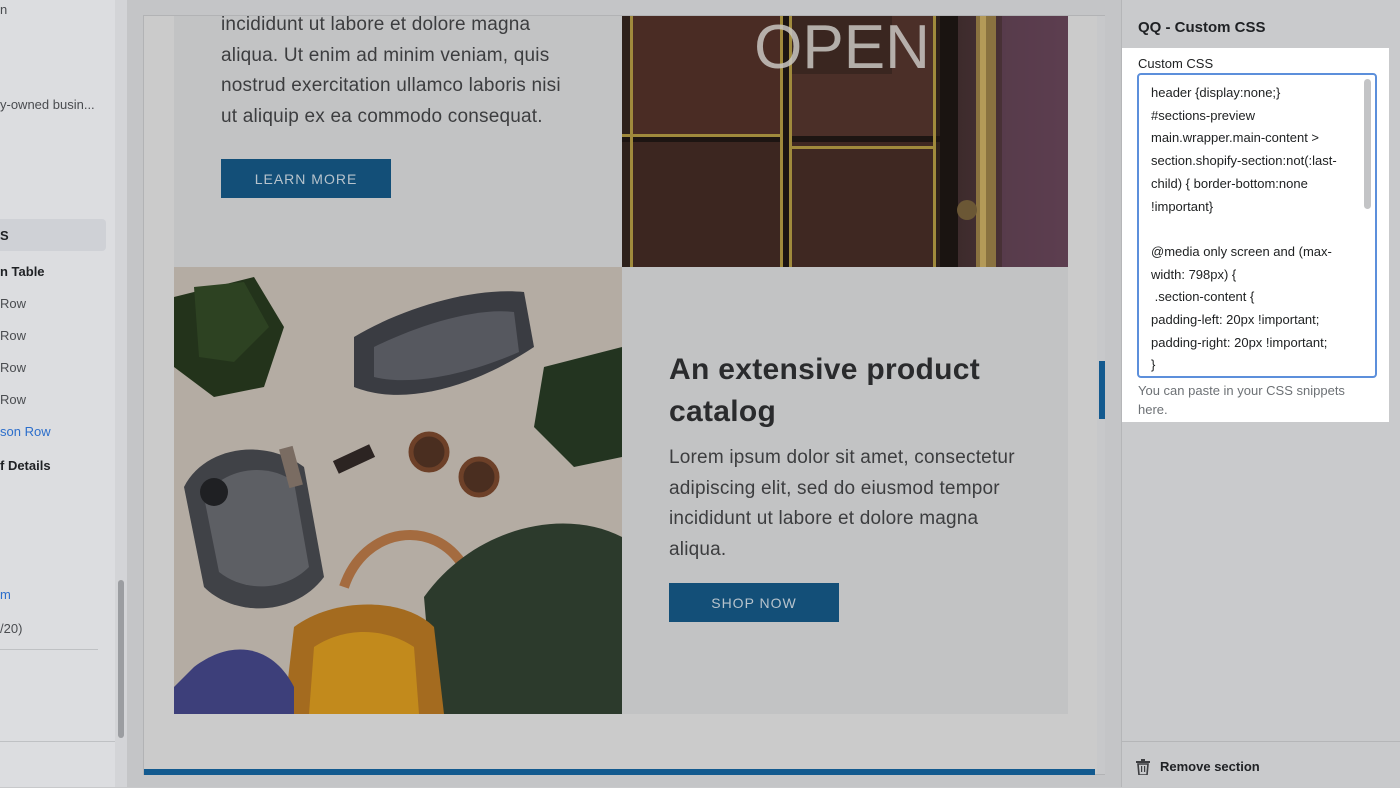  I want to click on custom-css-label: Custom CSS, so click(1176, 63).